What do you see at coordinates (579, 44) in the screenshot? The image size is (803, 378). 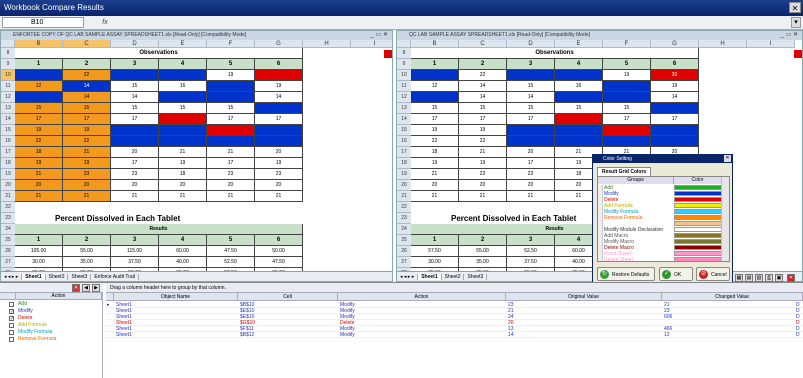 I see `column-header-e: E` at bounding box center [579, 44].